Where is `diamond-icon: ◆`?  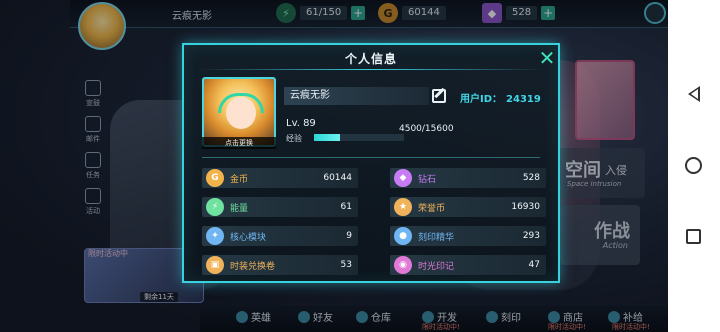
diamond-icon: ◆ is located at coordinates (403, 178).